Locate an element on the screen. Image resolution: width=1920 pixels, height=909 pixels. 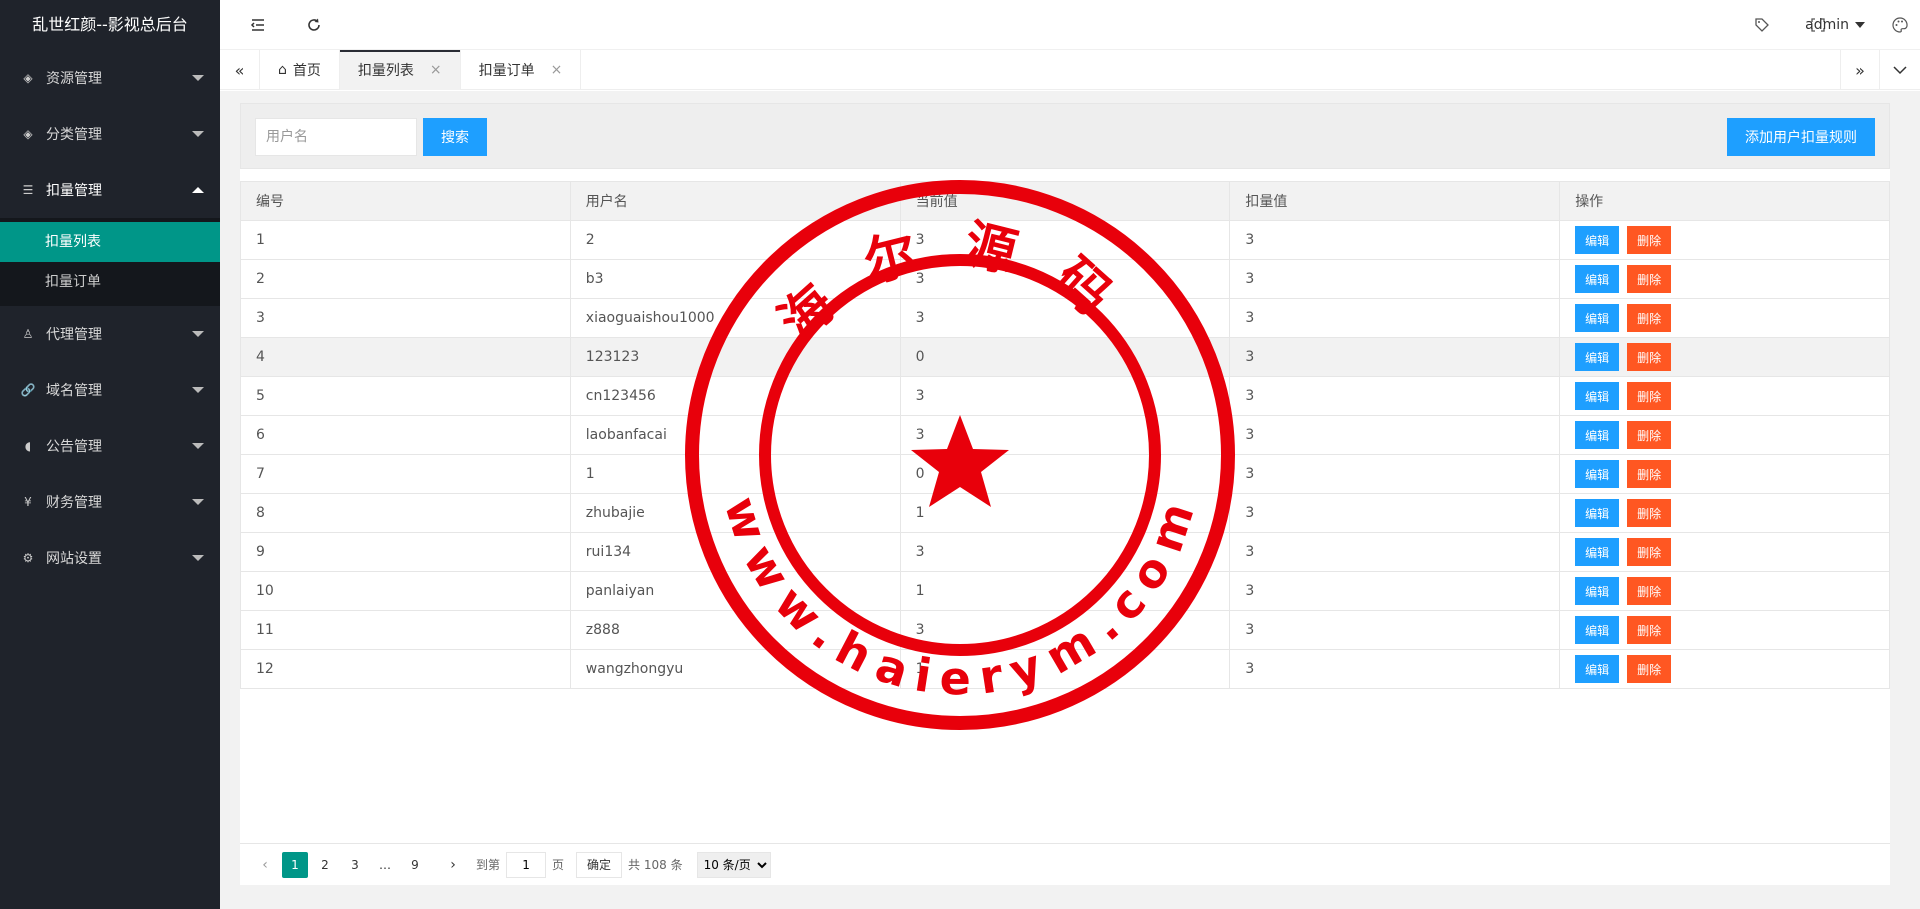
sidebar-item: ♙ 代理管理 is located at coordinates (110, 334).